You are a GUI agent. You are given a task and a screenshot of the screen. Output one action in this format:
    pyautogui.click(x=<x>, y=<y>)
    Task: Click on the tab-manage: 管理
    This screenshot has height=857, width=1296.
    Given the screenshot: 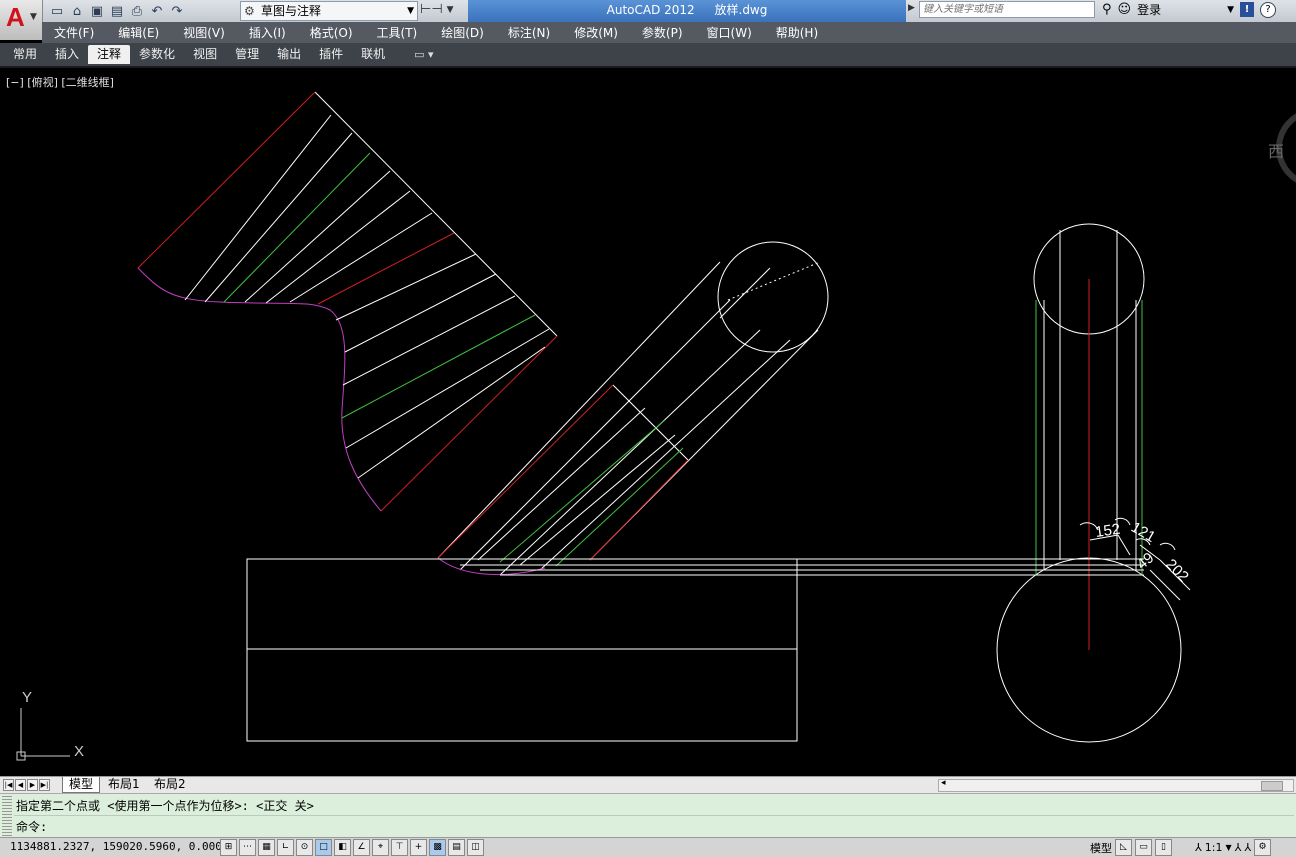 What is the action you would take?
    pyautogui.click(x=247, y=54)
    